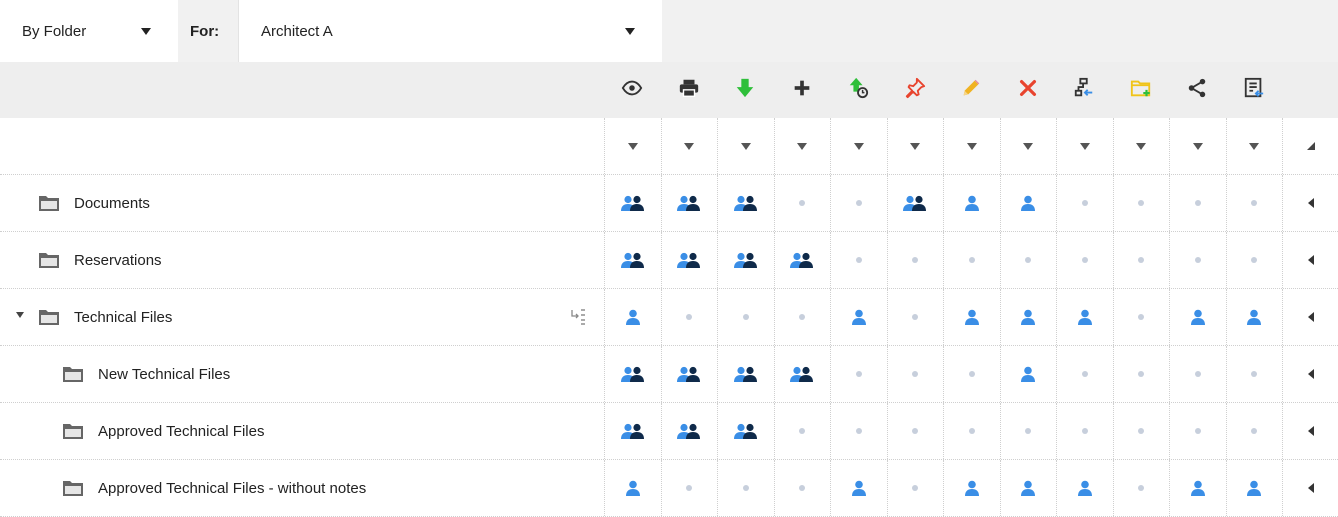 The height and width of the screenshot is (517, 1338). I want to click on folder-name: Approved Technical Files - without notes, so click(214, 488).